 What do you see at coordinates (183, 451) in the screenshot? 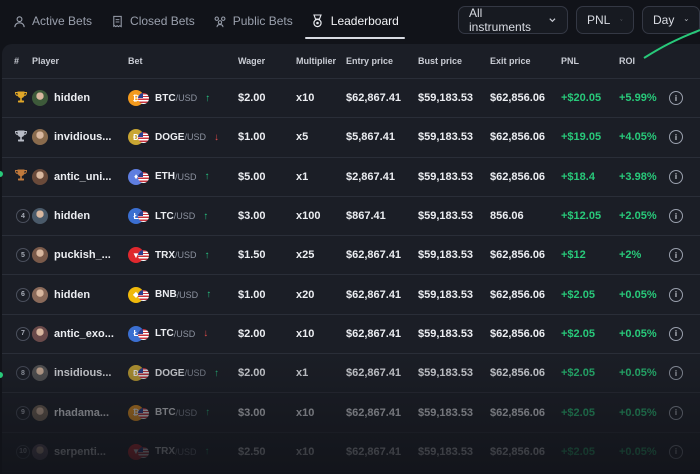
I see `bet-cell: ▼ TRX/USD ↑` at bounding box center [183, 451].